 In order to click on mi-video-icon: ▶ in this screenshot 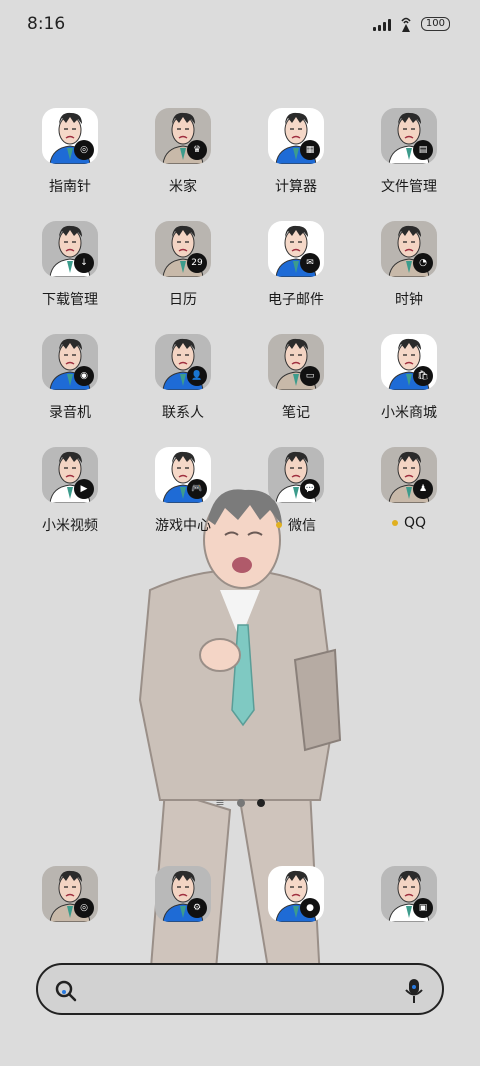, I will do `click(70, 475)`.